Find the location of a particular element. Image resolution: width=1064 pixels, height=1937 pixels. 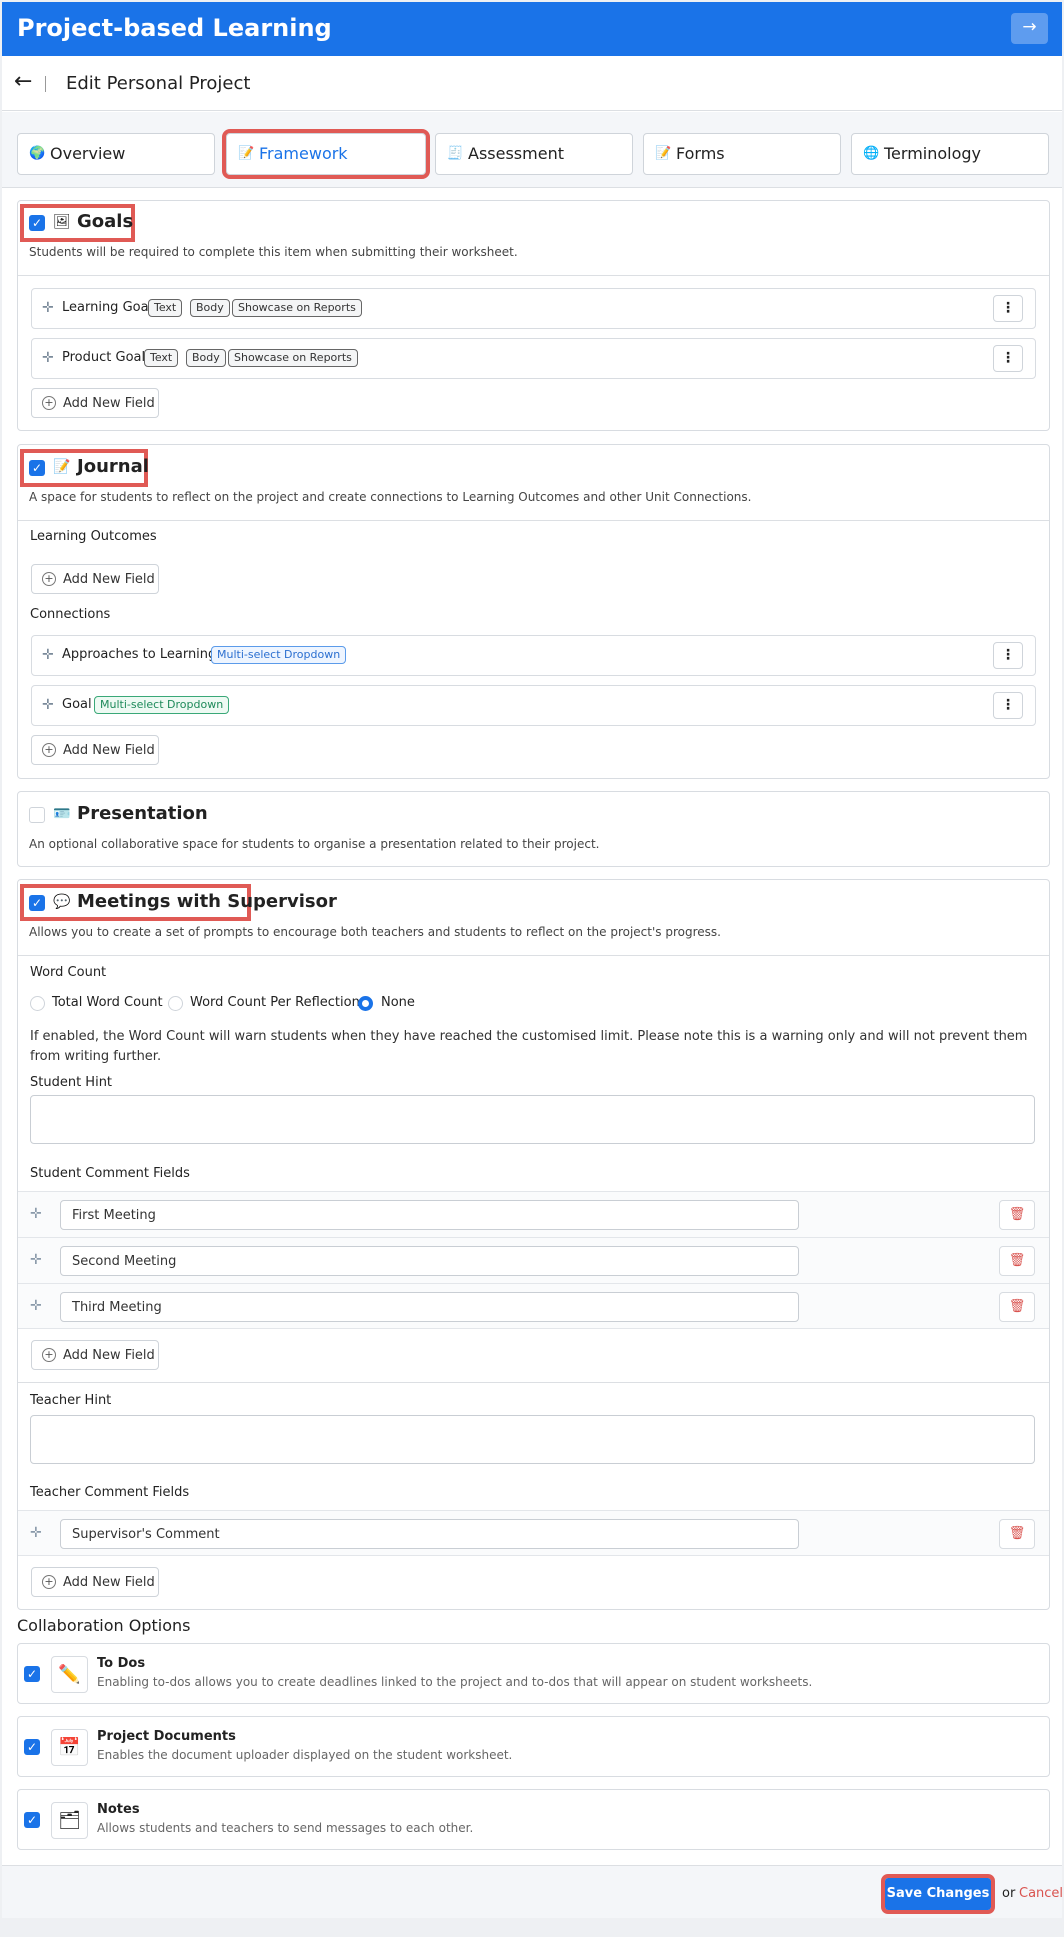

calendar-icon: 📅 is located at coordinates (69, 1747).